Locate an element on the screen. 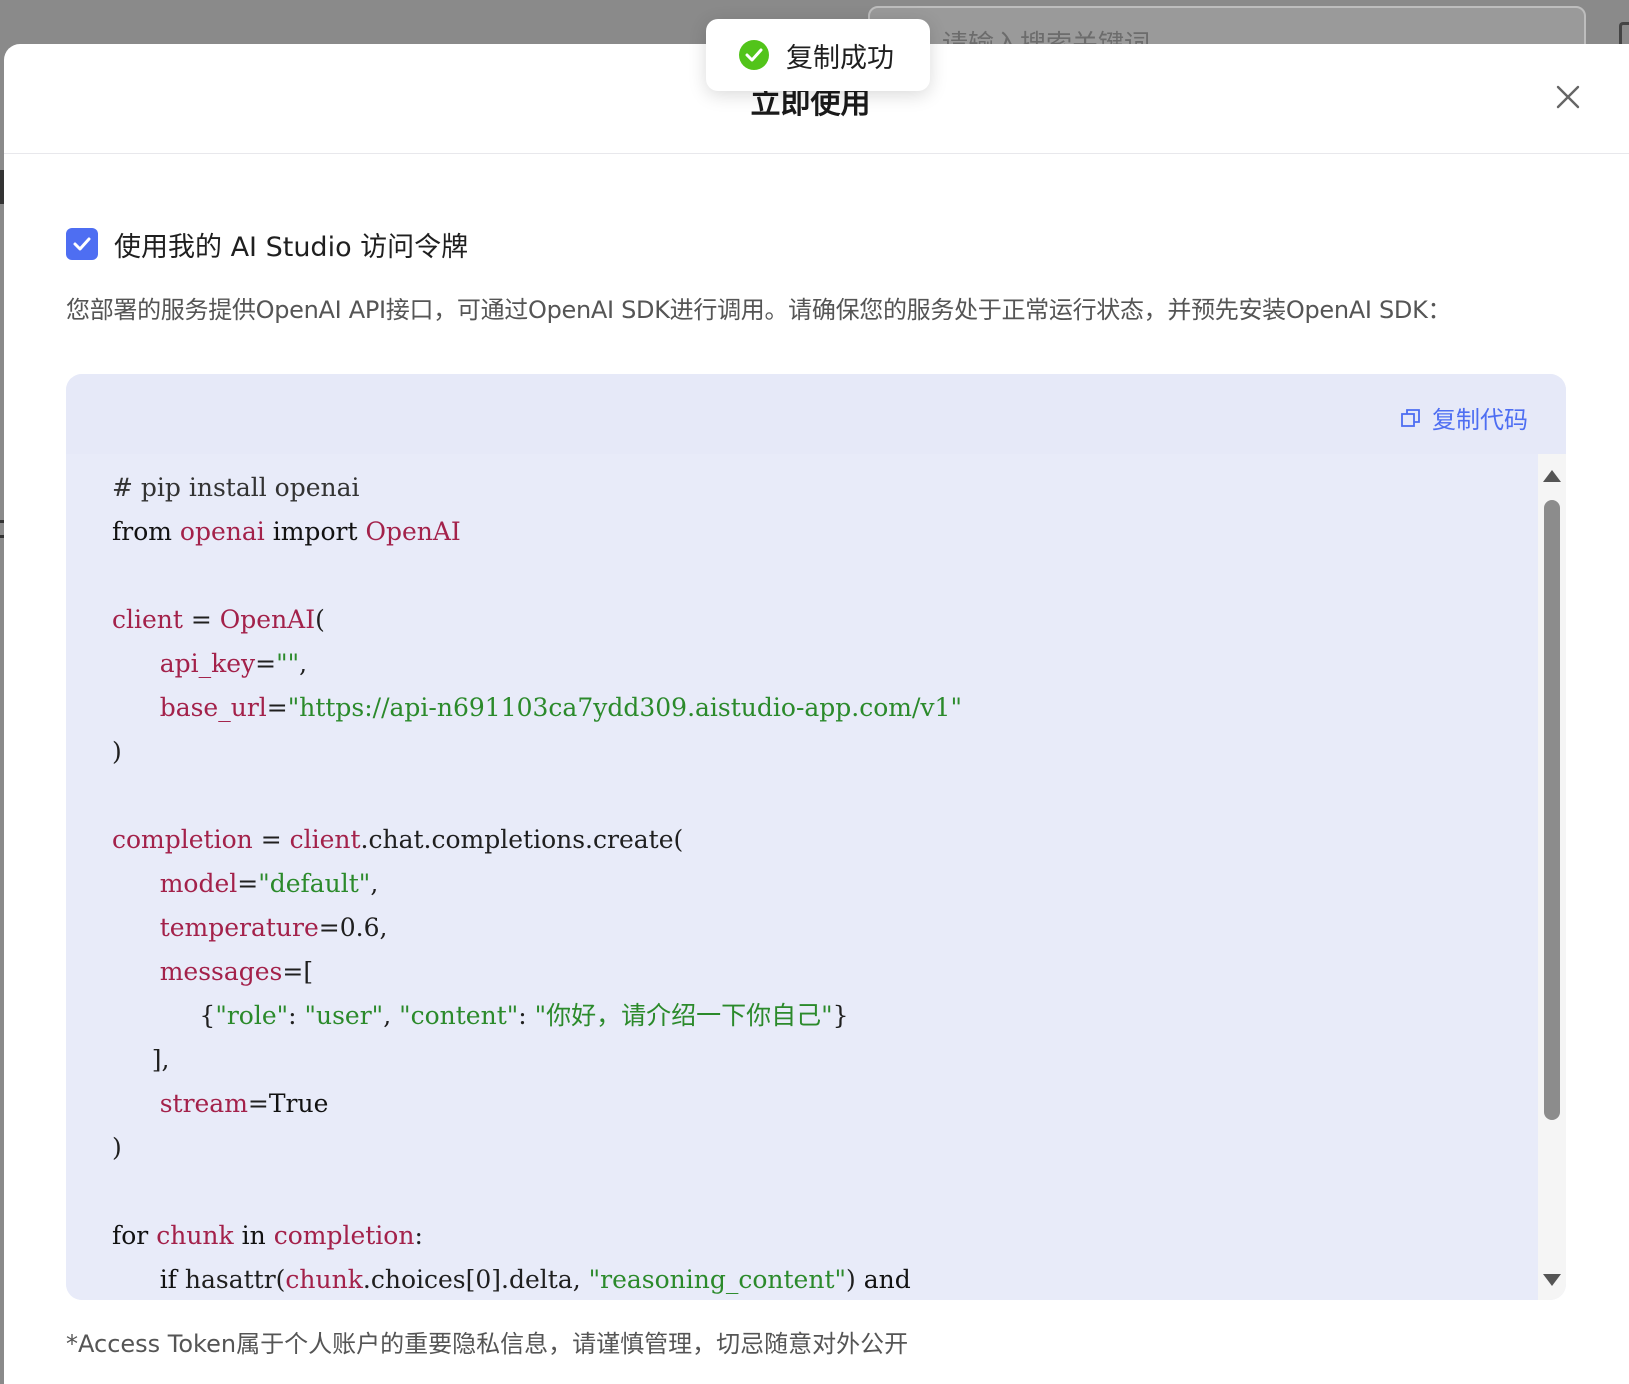 Image resolution: width=1629 pixels, height=1384 pixels. use-token-checkbox is located at coordinates (82, 244).